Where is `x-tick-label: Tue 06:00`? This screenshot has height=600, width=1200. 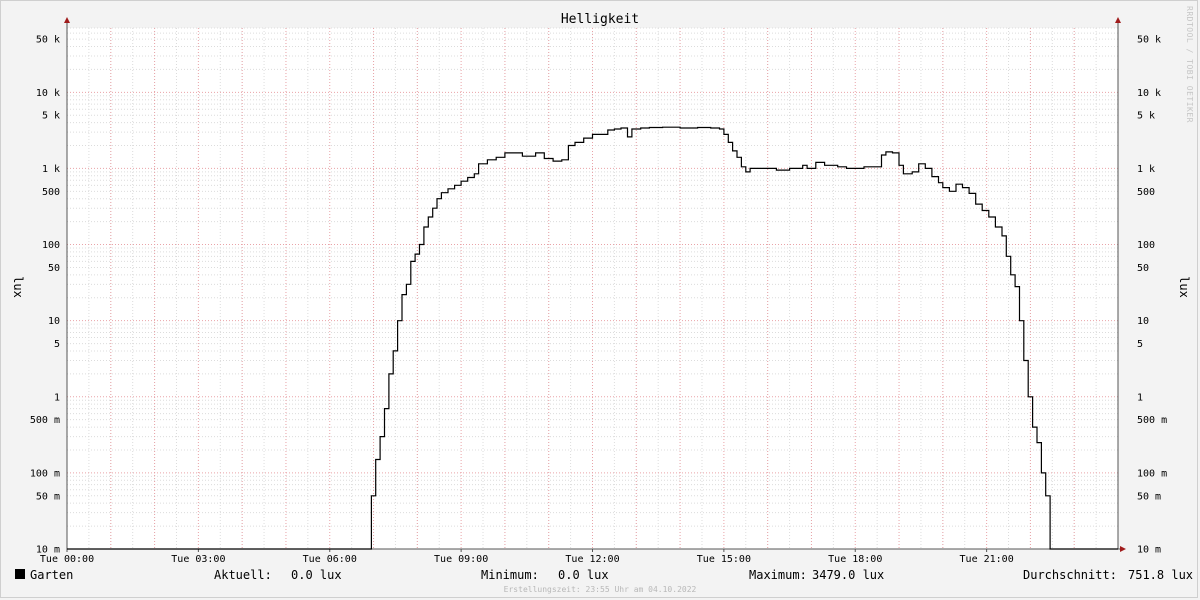
x-tick-label: Tue 06:00 is located at coordinates (330, 559).